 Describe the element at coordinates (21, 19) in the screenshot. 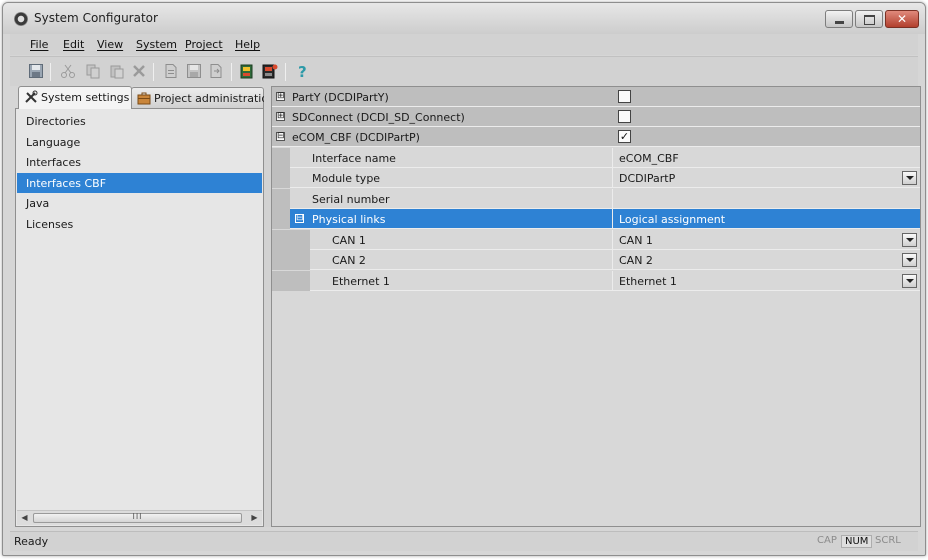

I see `app-gear-icon` at that location.